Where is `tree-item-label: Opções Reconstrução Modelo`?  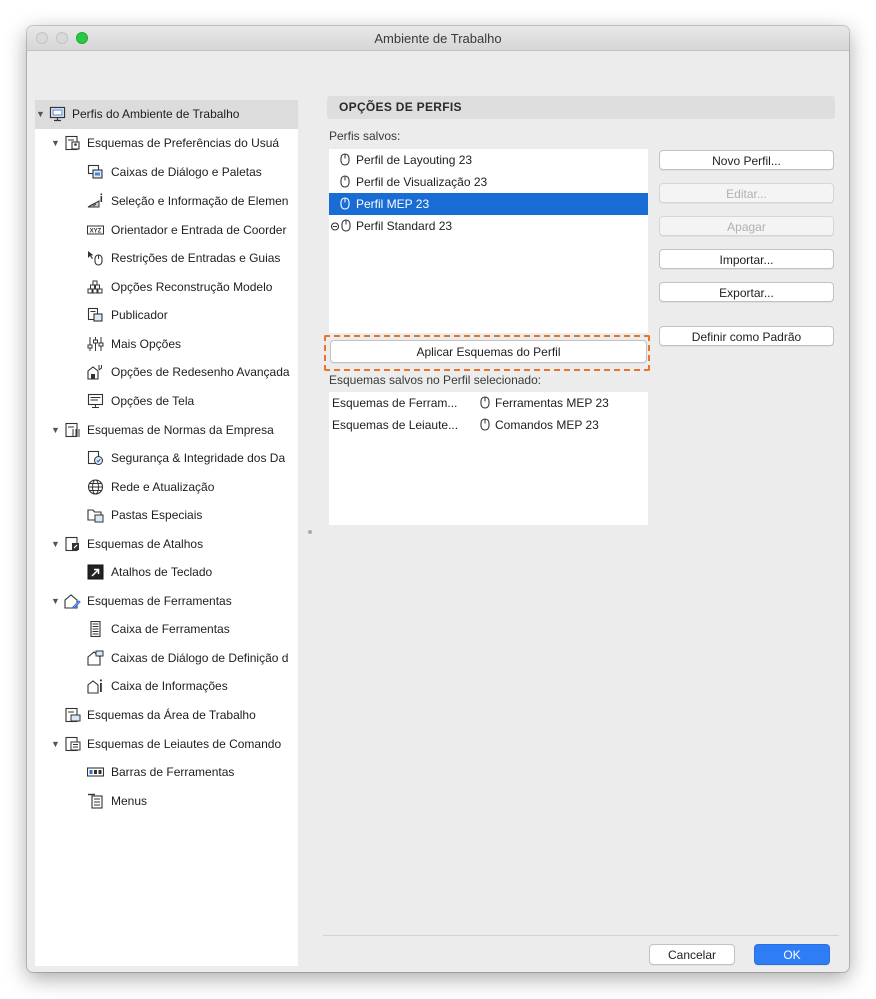
tree-item-label: Opções Reconstrução Modelo is located at coordinates (192, 287).